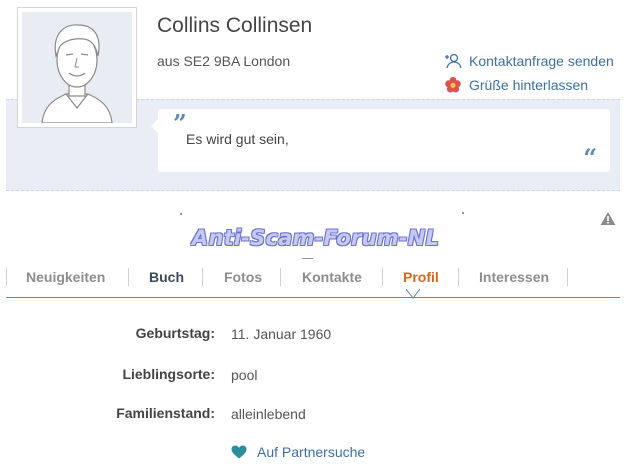 This screenshot has height=473, width=635. Describe the element at coordinates (175, 333) in the screenshot. I see `birthday-label: Geburtstag:` at that location.